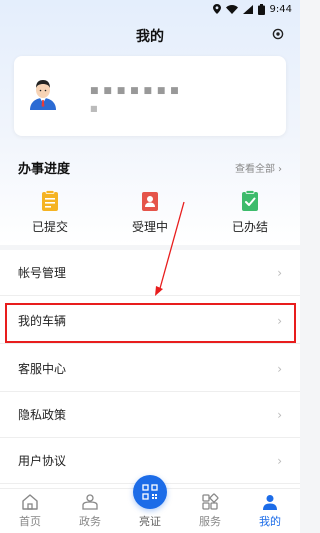  I want to click on signal-icon, so click(247, 9).